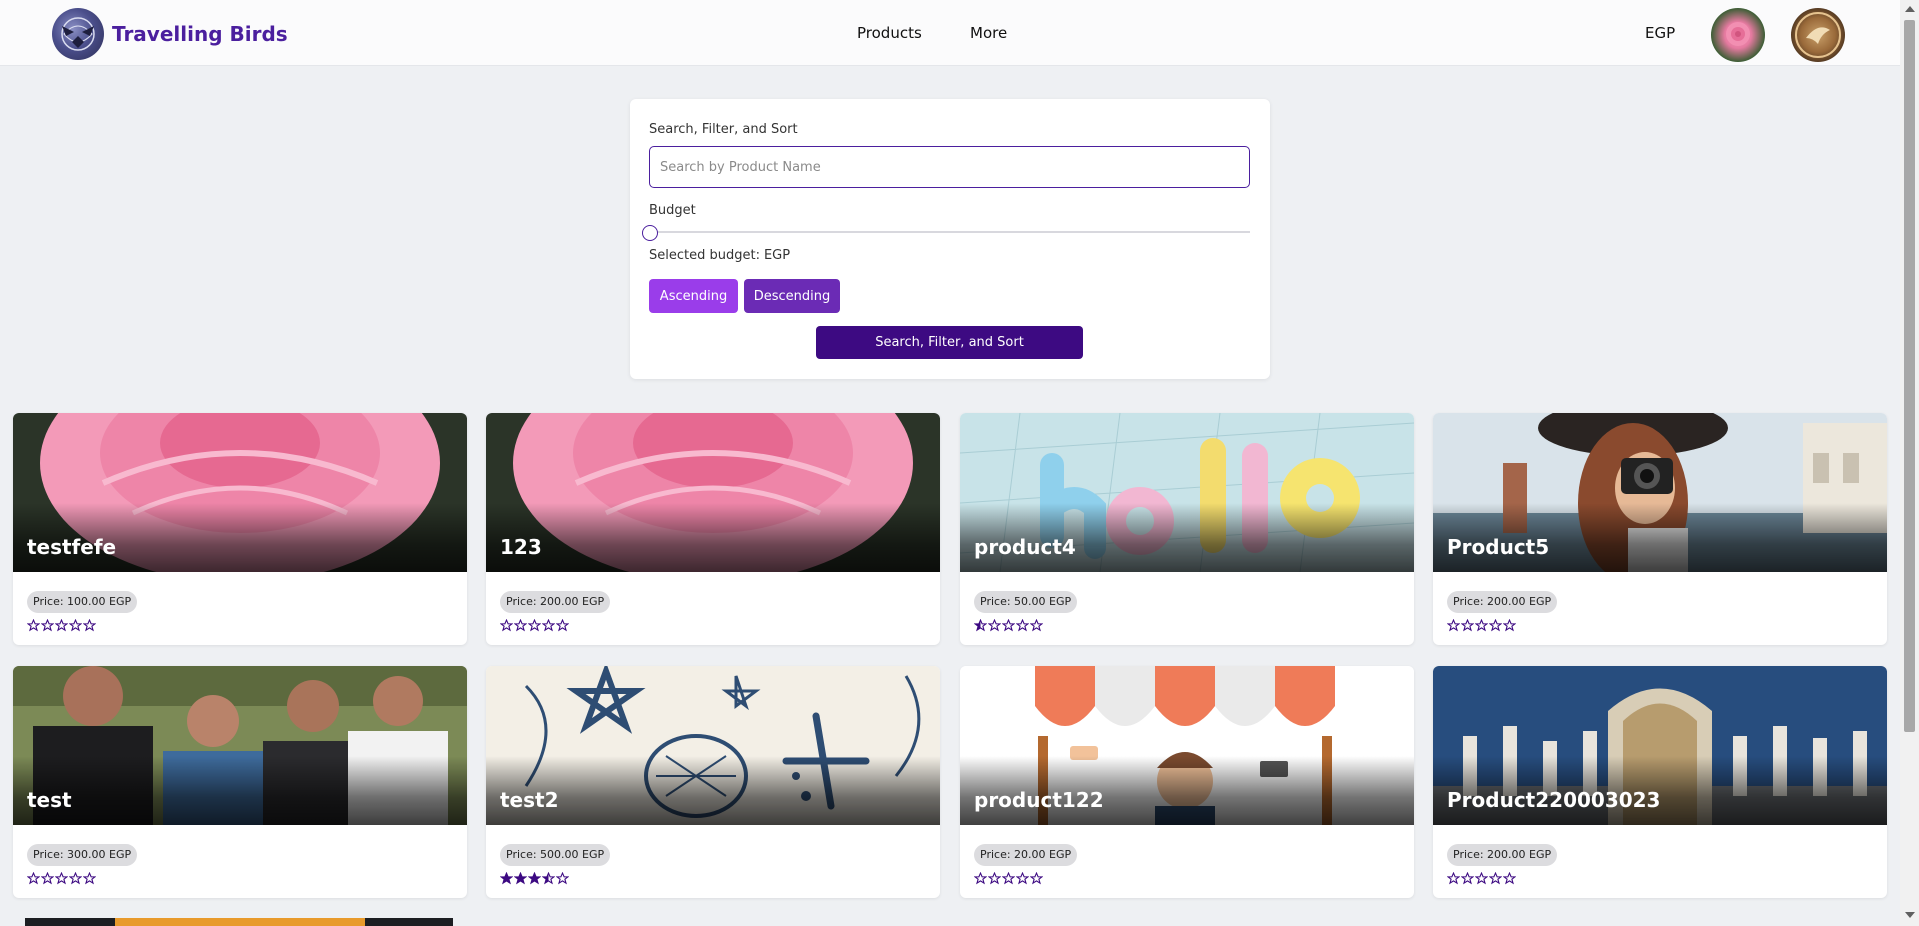 This screenshot has height=926, width=1919. I want to click on currency-selector: EGP, so click(1660, 33).